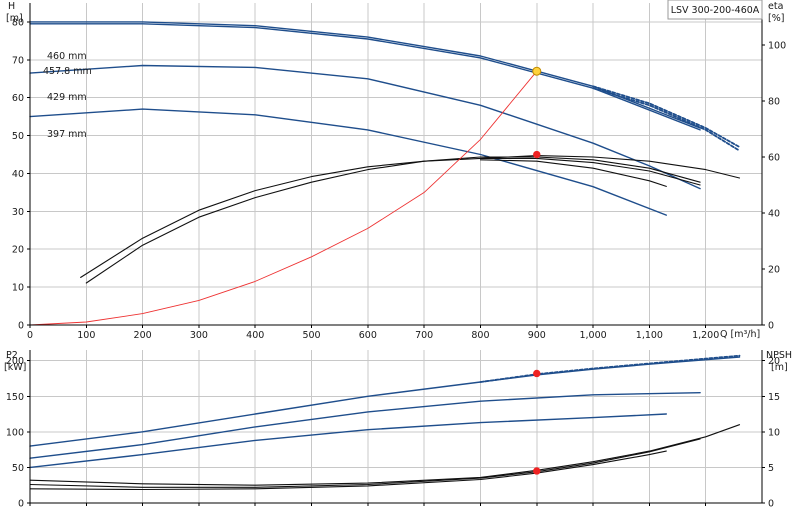 Image resolution: width=800 pixels, height=525 pixels. What do you see at coordinates (777, 46) in the screenshot?
I see `y-right-tick-label: 100` at bounding box center [777, 46].